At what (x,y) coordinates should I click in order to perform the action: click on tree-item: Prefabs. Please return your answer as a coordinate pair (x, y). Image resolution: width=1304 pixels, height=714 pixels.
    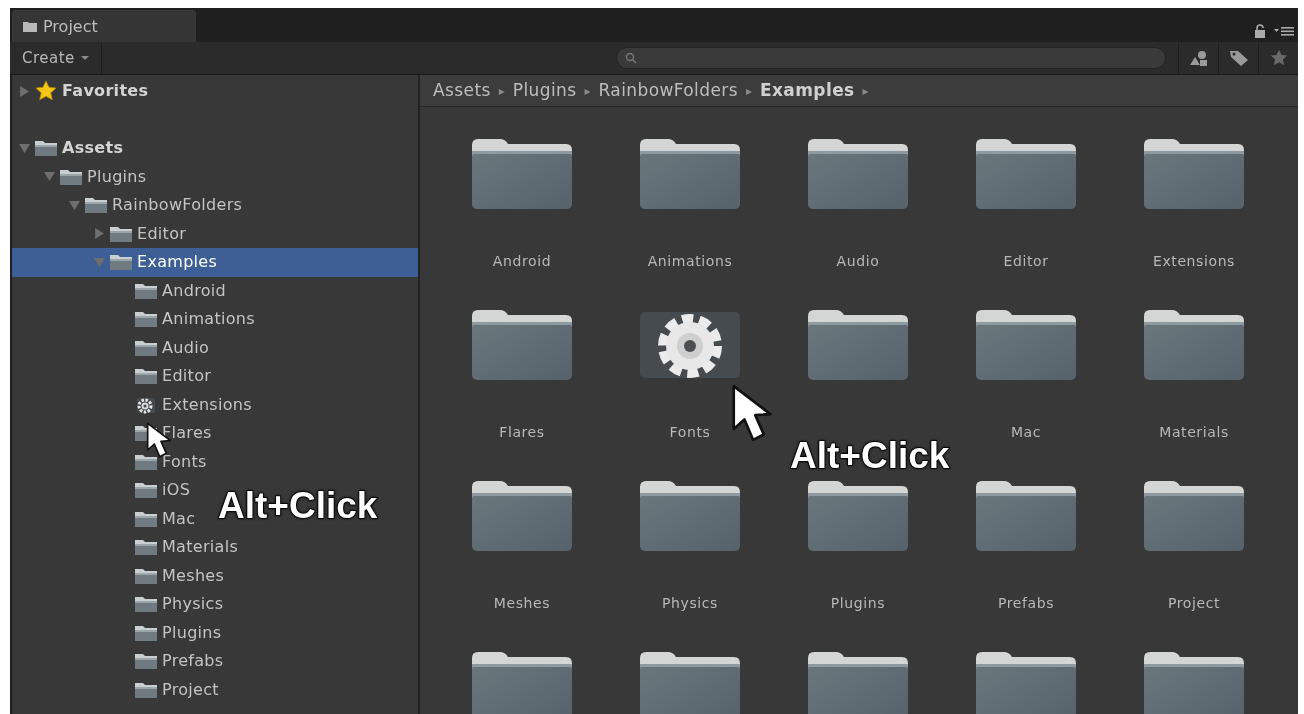
    Looking at the image, I should click on (120, 661).